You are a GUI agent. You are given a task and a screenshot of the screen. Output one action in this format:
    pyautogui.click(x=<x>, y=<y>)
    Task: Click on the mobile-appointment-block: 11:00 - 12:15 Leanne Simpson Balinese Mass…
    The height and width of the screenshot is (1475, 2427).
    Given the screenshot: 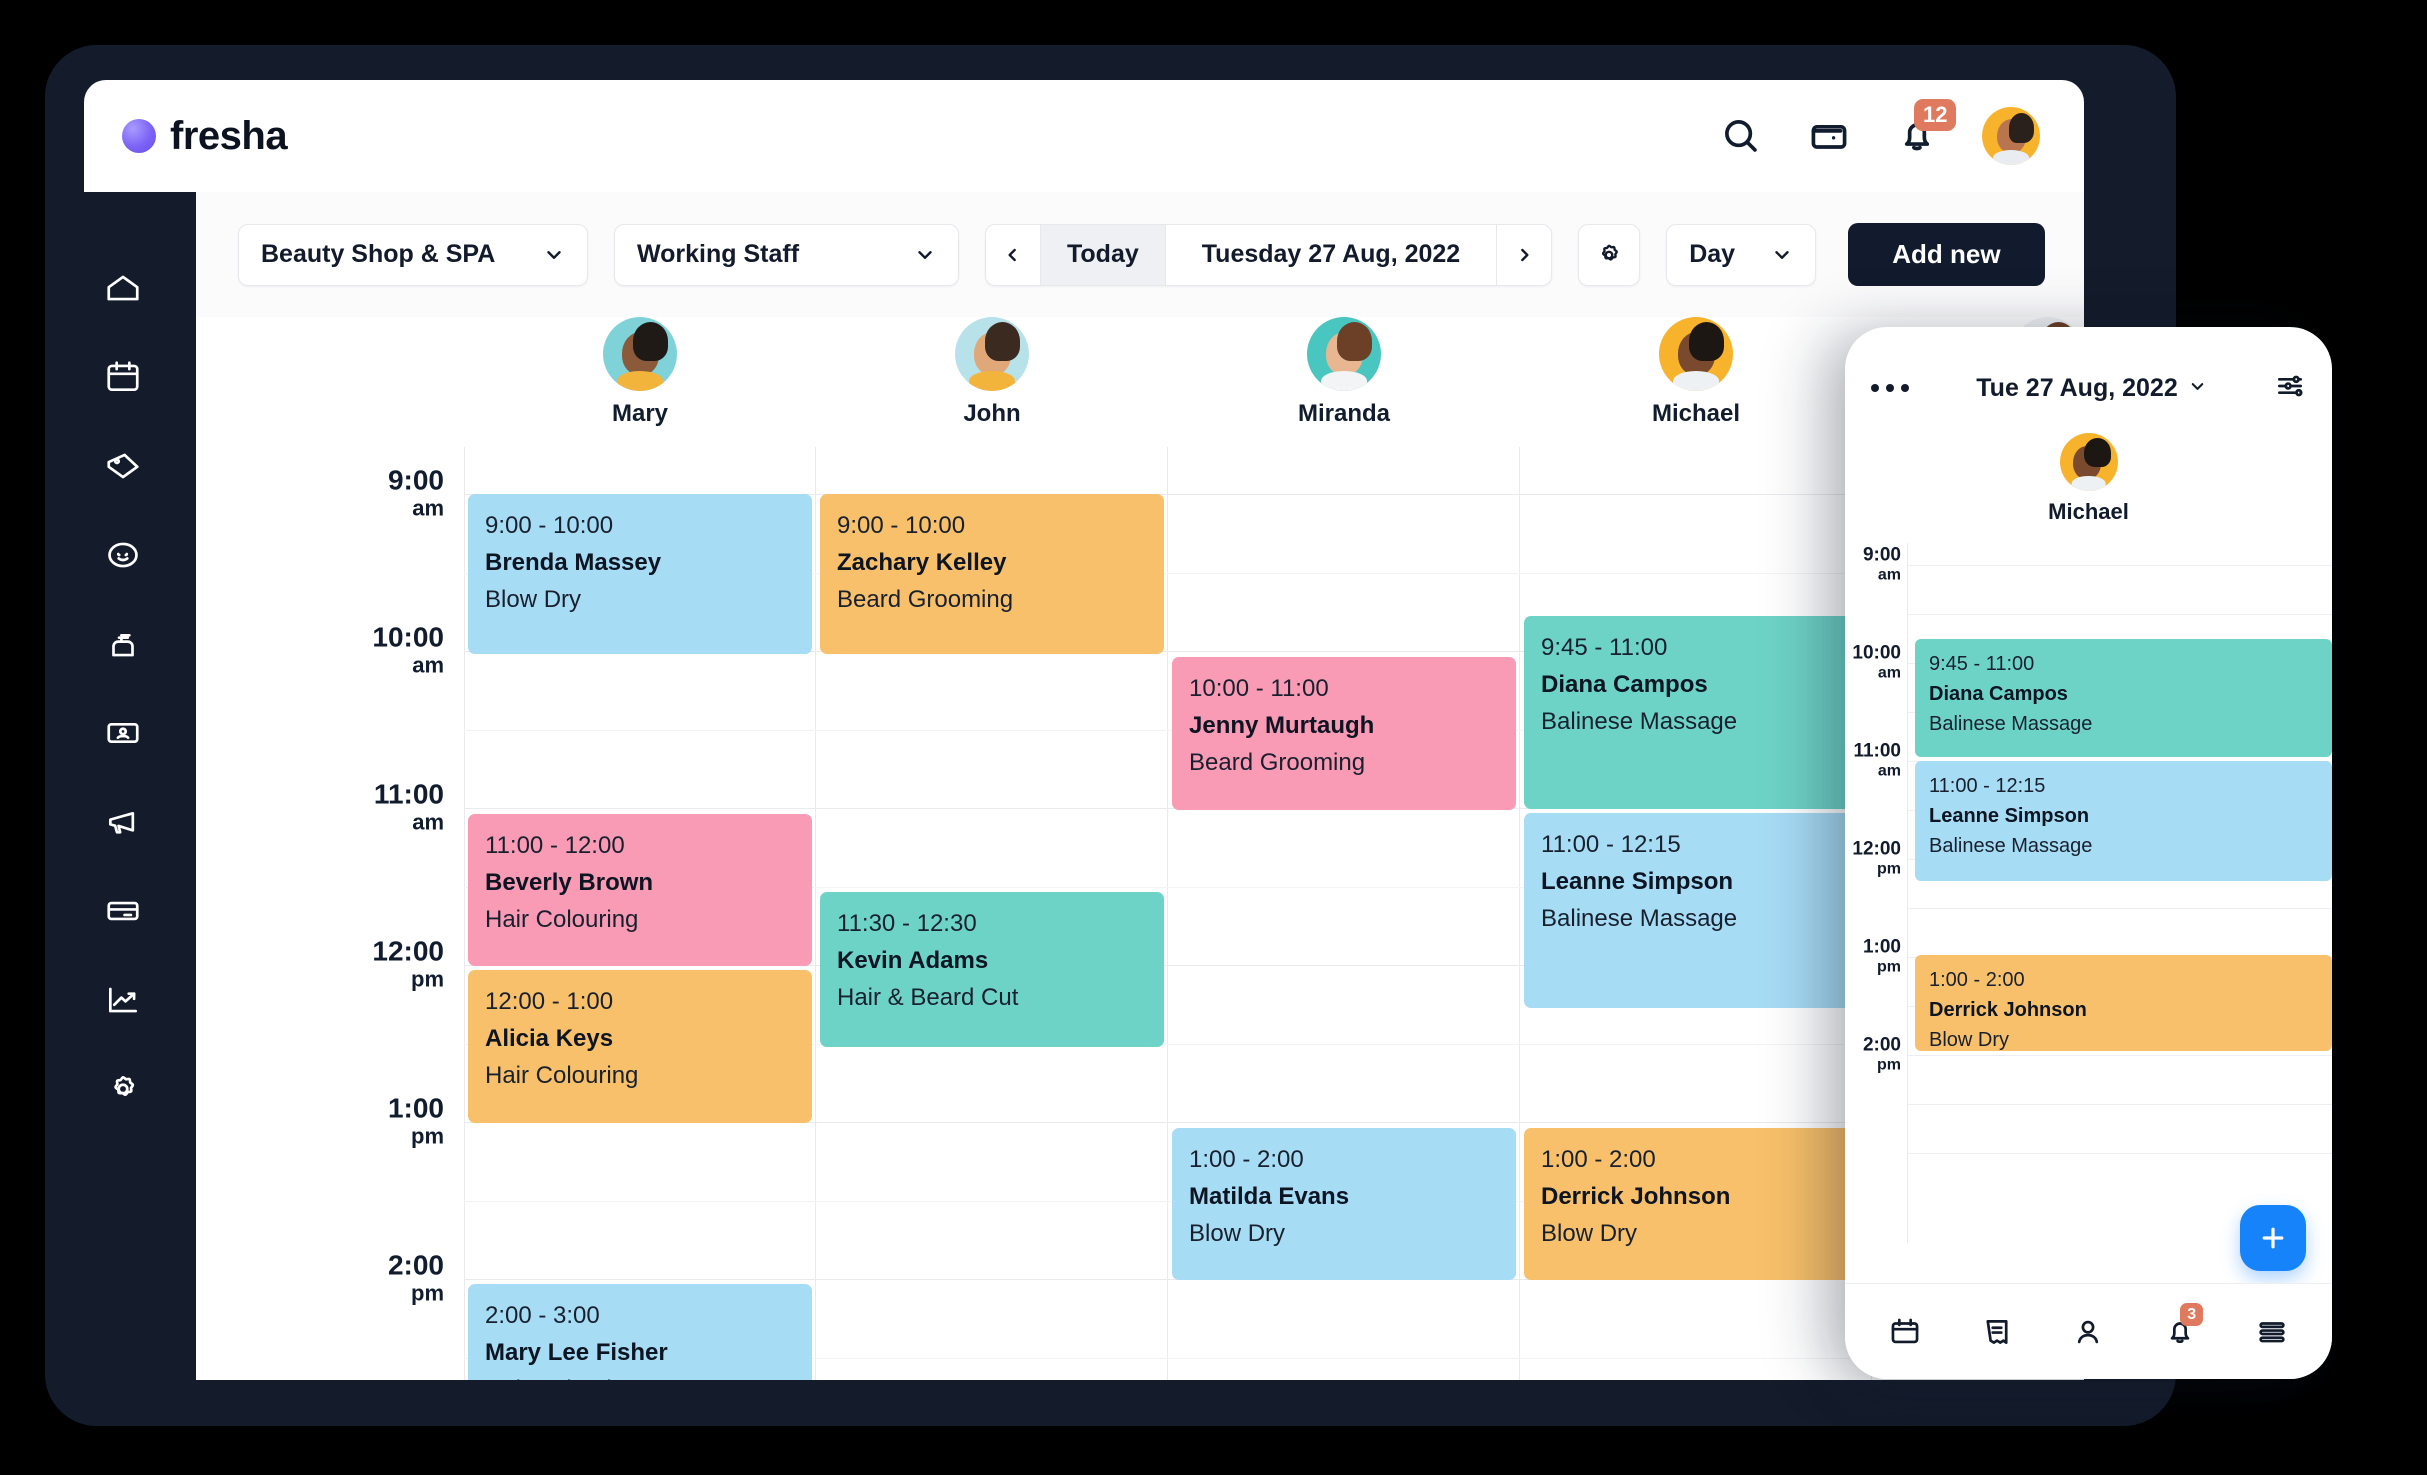 What is the action you would take?
    pyautogui.click(x=2123, y=821)
    